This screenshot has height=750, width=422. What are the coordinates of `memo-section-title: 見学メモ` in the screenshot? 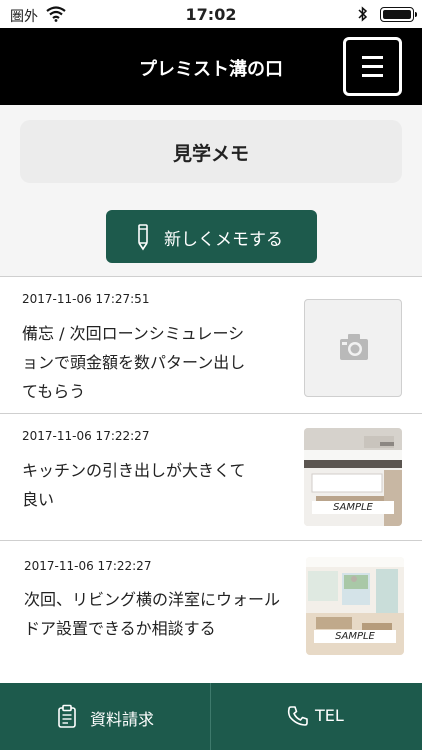 It's located at (210, 154).